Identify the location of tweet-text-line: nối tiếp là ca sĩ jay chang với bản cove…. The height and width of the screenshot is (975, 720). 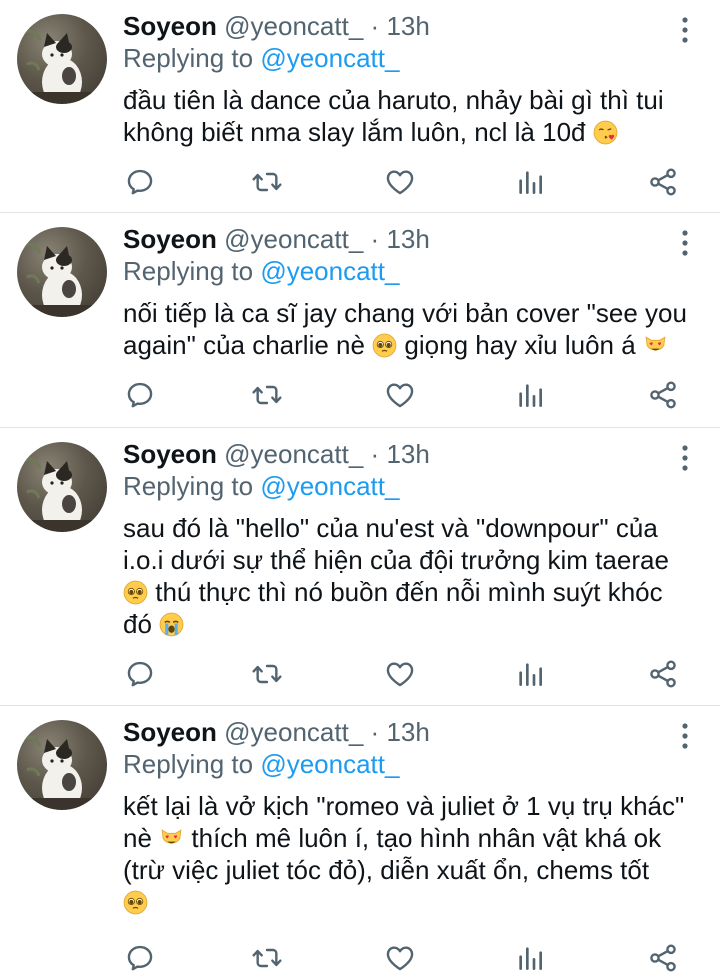
(405, 313).